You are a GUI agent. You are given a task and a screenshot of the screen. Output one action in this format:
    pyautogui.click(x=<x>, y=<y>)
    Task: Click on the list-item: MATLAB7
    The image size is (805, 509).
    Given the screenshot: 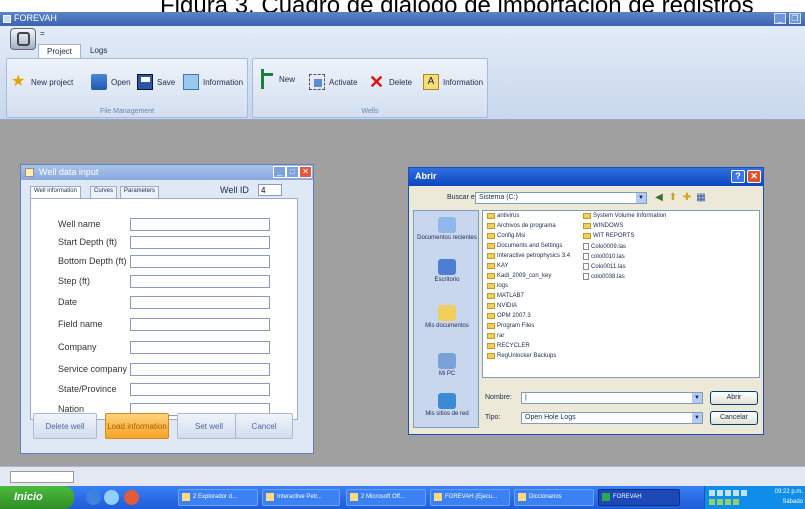 What is the action you would take?
    pyautogui.click(x=505, y=296)
    